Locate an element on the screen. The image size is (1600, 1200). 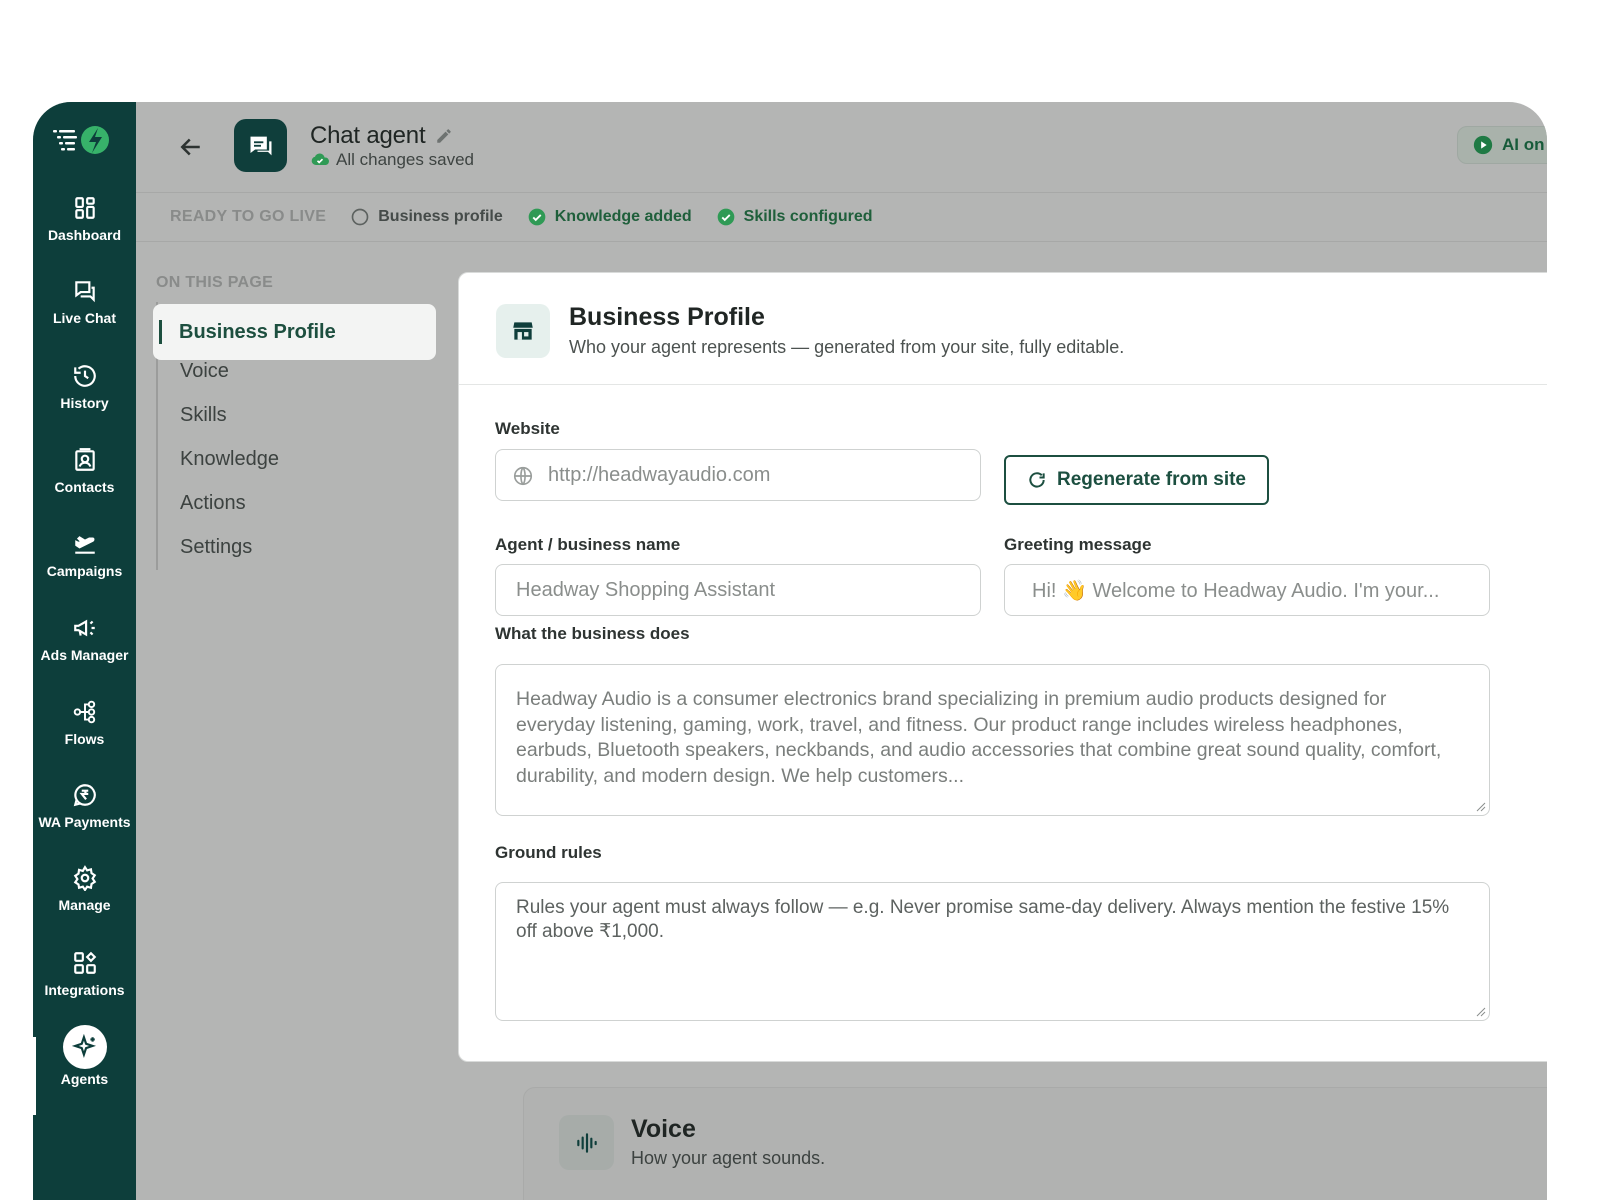
voice-title: Voice is located at coordinates (663, 1129).